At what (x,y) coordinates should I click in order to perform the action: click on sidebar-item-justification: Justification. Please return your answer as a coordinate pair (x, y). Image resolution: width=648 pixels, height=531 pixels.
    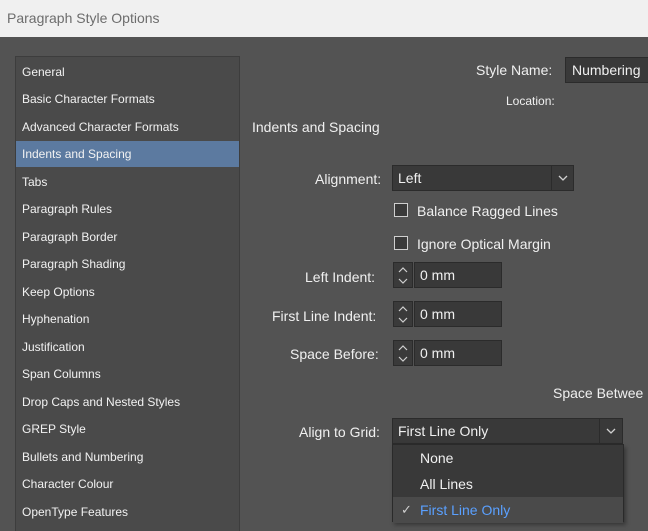
    Looking at the image, I should click on (127, 347).